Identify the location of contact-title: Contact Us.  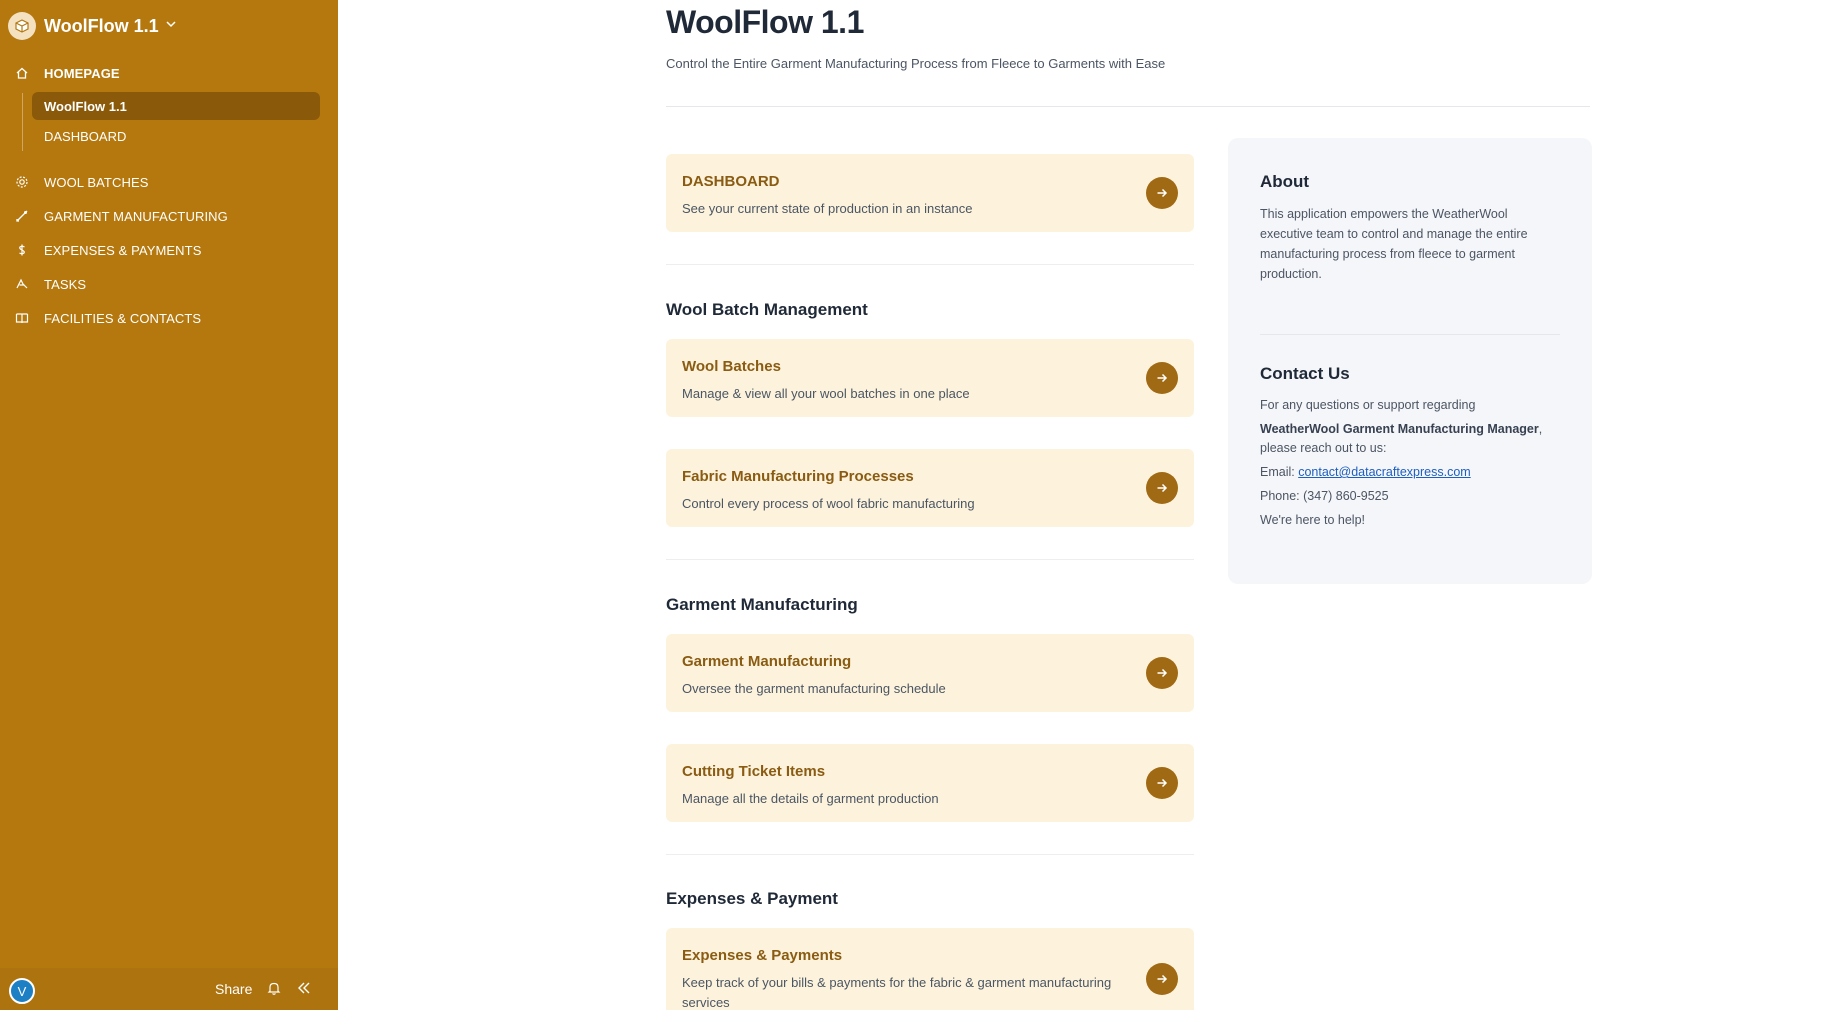
(1305, 373).